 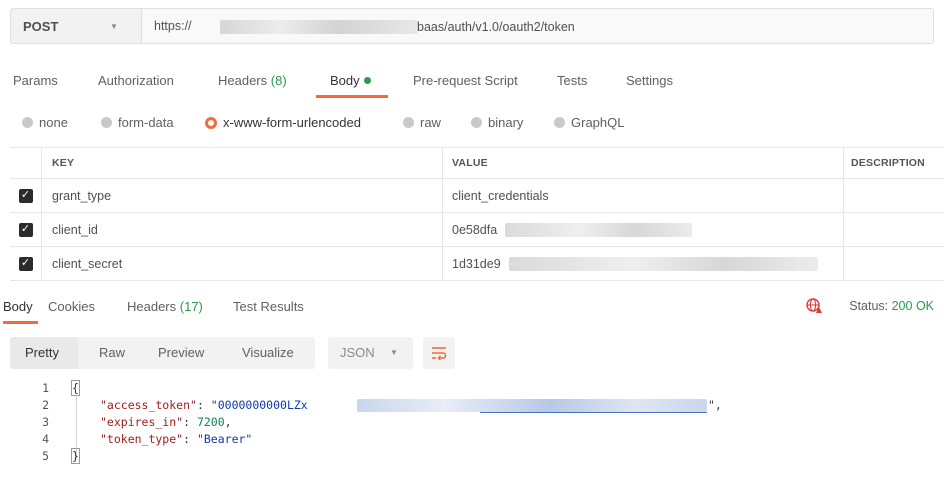 I want to click on column-header-key: KEY, so click(x=242, y=163).